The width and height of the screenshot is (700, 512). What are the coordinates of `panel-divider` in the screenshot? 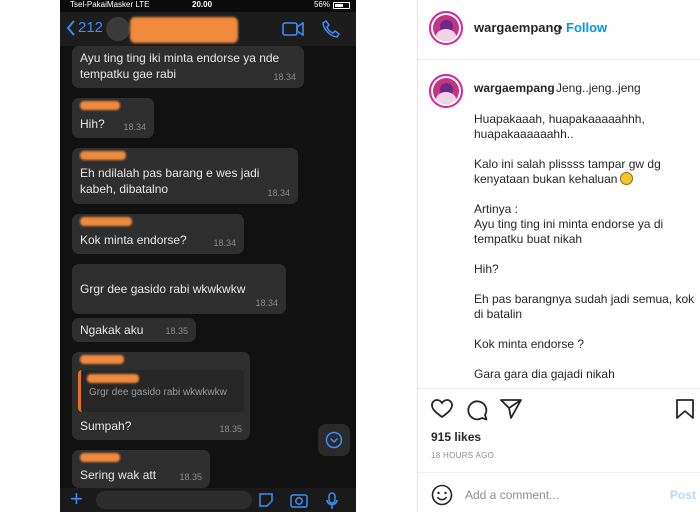 It's located at (417, 256).